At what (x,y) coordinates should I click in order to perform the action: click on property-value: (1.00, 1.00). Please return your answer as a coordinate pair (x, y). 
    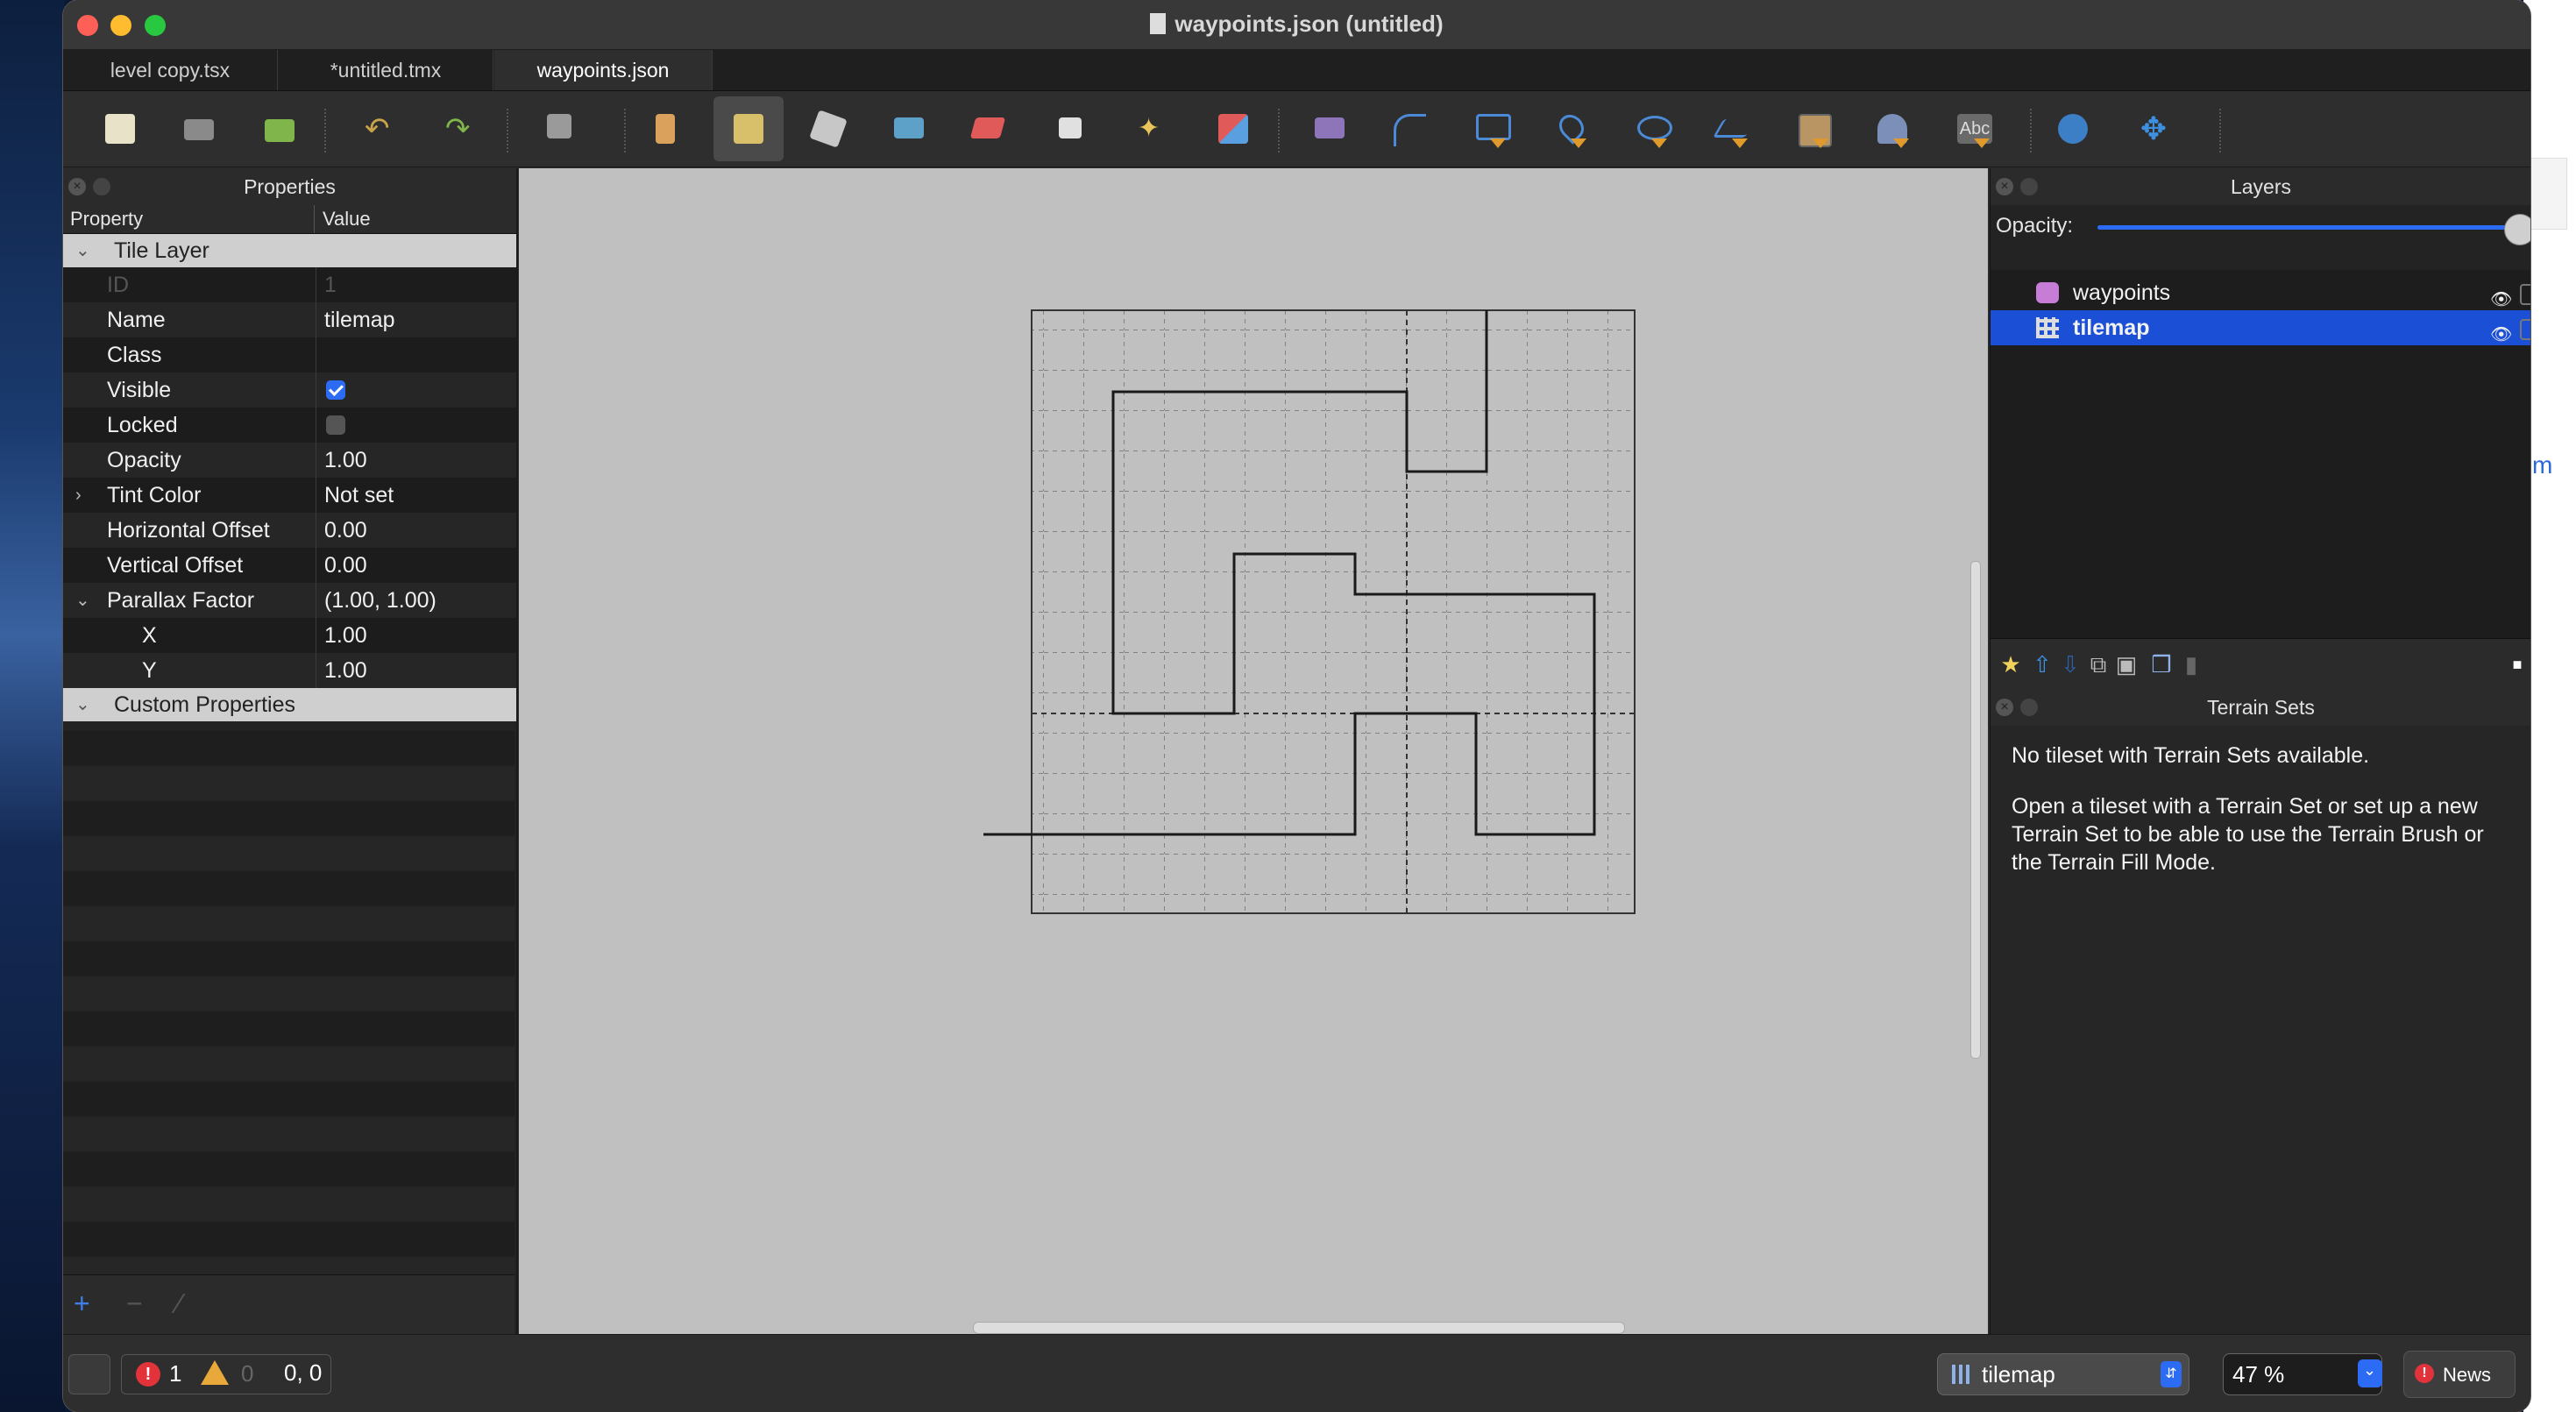
    Looking at the image, I should click on (380, 600).